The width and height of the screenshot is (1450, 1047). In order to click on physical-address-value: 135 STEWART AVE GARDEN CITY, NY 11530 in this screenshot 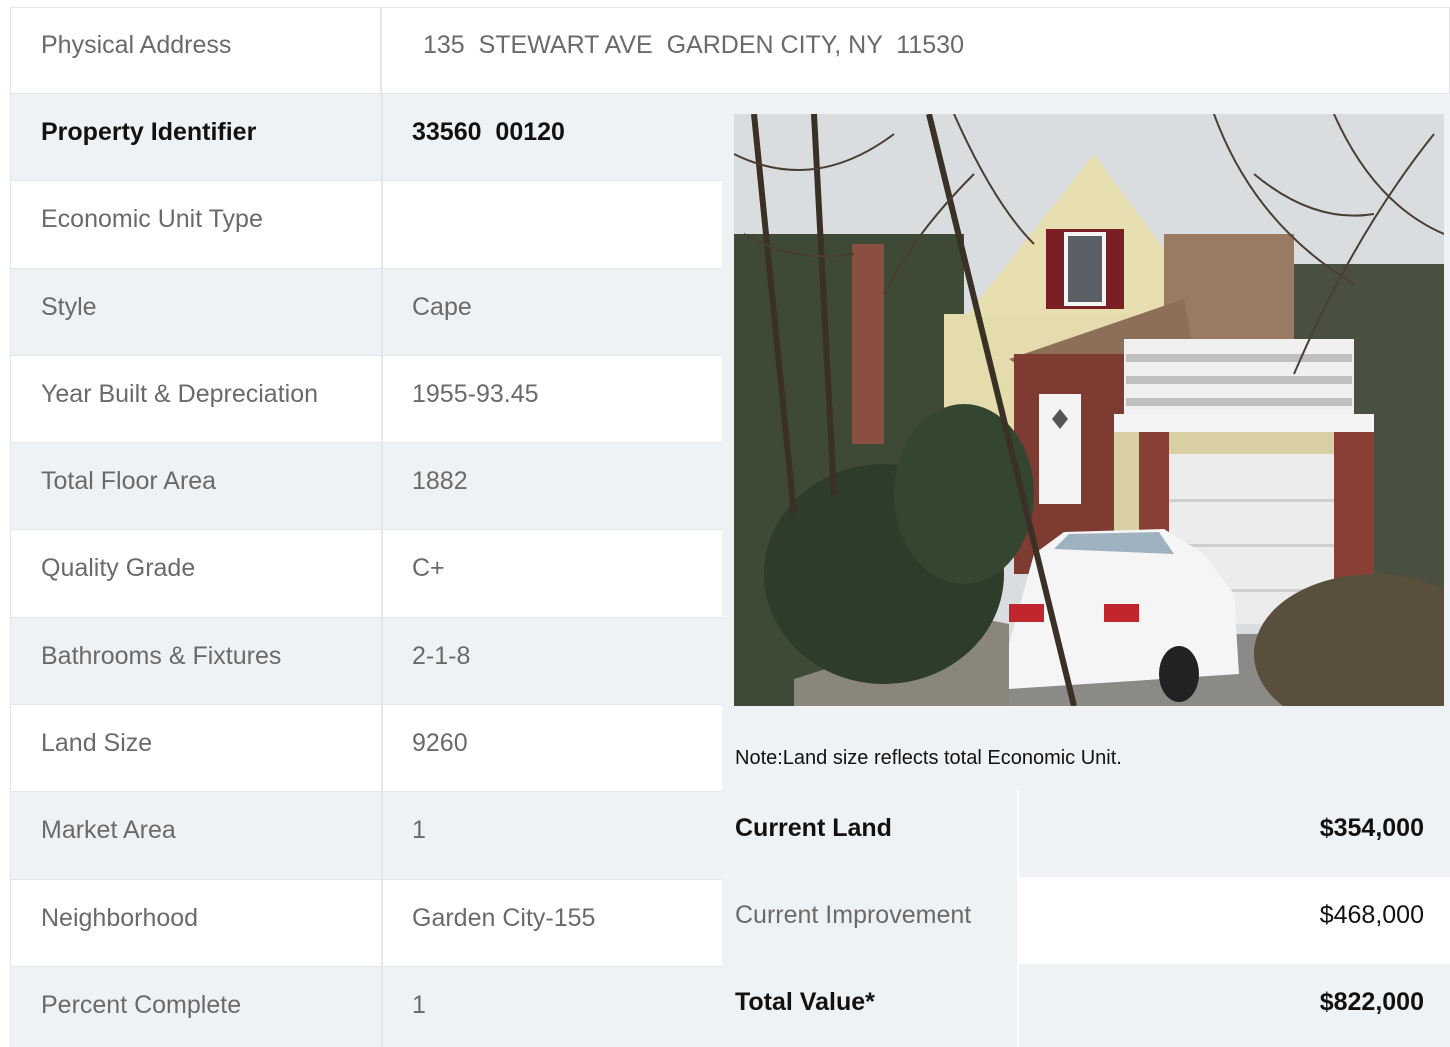, I will do `click(693, 45)`.